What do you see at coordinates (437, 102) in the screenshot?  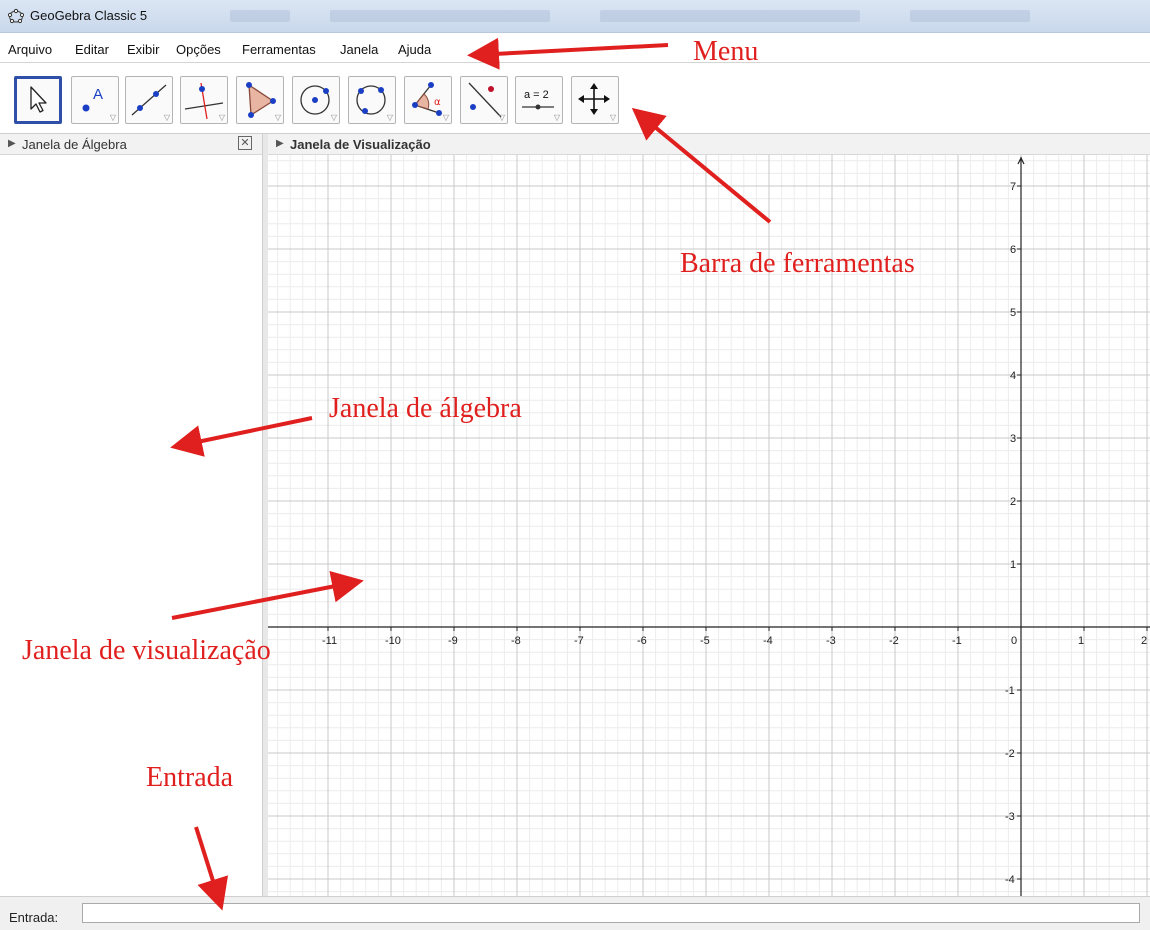 I see `angle-tool-glyph: α` at bounding box center [437, 102].